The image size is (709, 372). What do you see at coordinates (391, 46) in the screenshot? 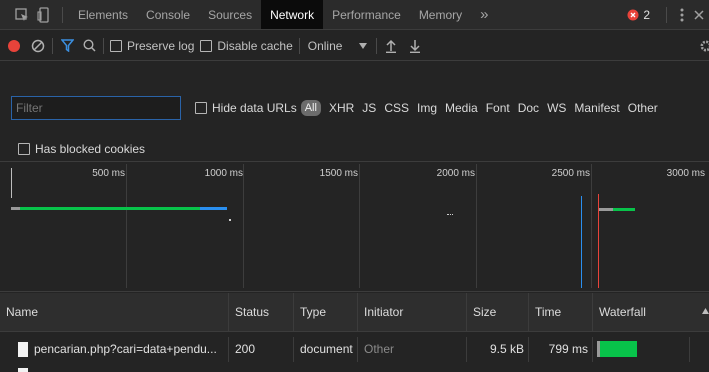
I see `import-har-icon` at bounding box center [391, 46].